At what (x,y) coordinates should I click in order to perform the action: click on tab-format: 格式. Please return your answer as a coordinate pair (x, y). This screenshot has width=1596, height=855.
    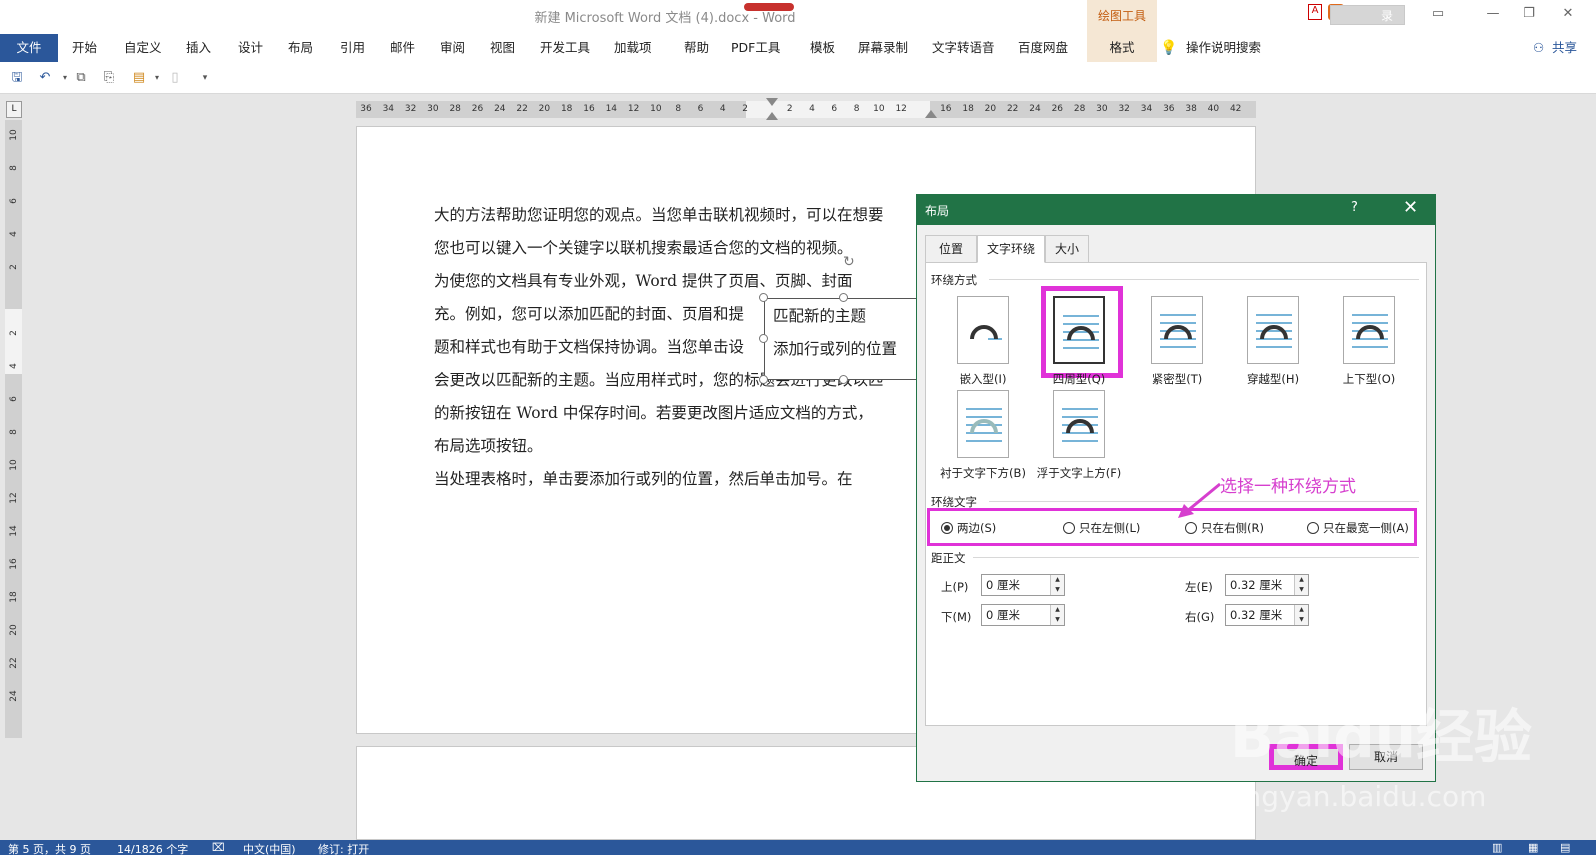
    Looking at the image, I should click on (1122, 48).